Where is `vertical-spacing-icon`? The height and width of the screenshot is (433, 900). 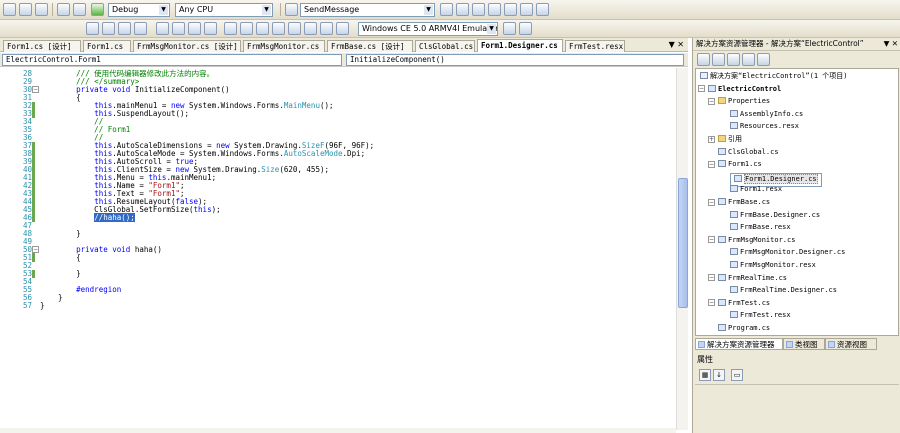
vertical-spacing-icon is located at coordinates (294, 28).